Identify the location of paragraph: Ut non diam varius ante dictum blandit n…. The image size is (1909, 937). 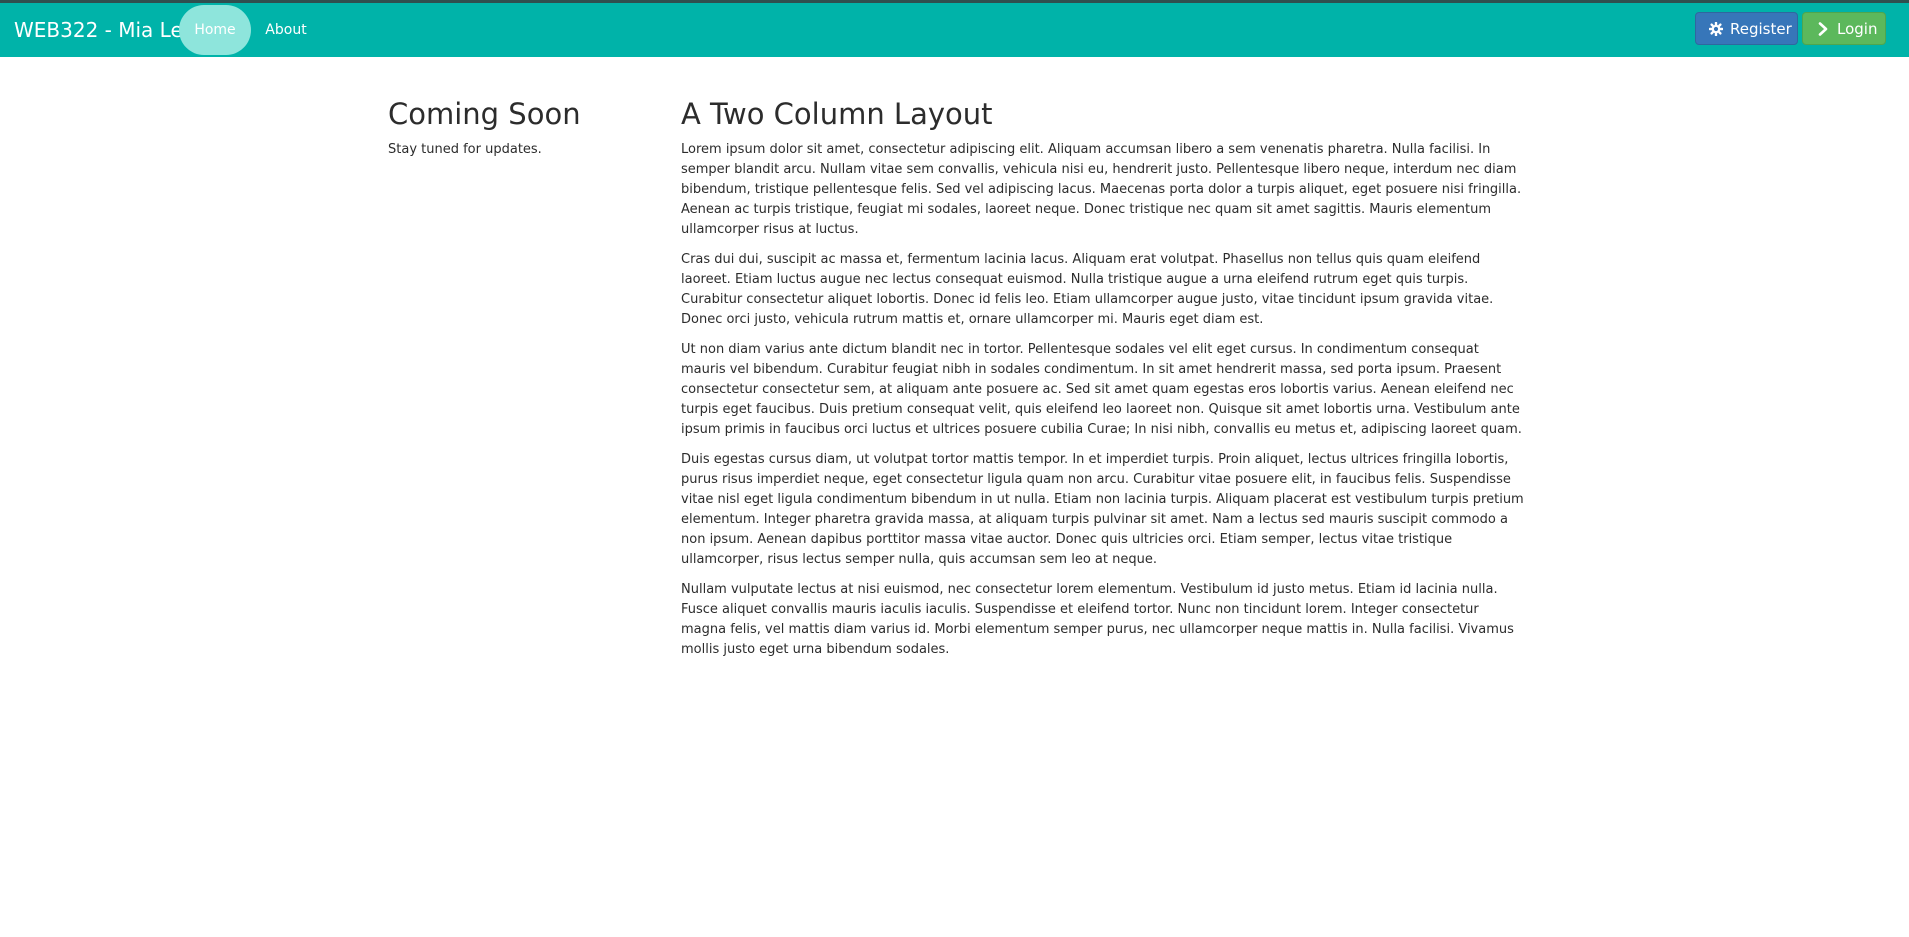
(1101, 389).